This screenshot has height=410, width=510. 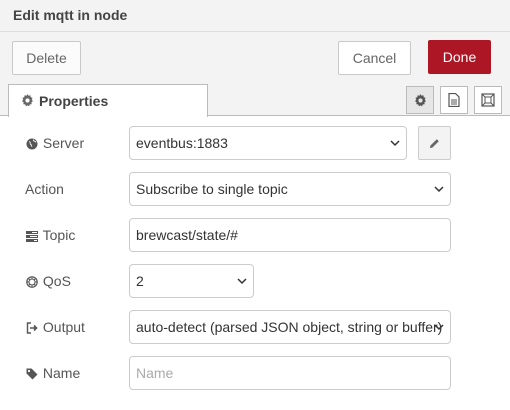 I want to click on server-label-text: Server, so click(x=63, y=143).